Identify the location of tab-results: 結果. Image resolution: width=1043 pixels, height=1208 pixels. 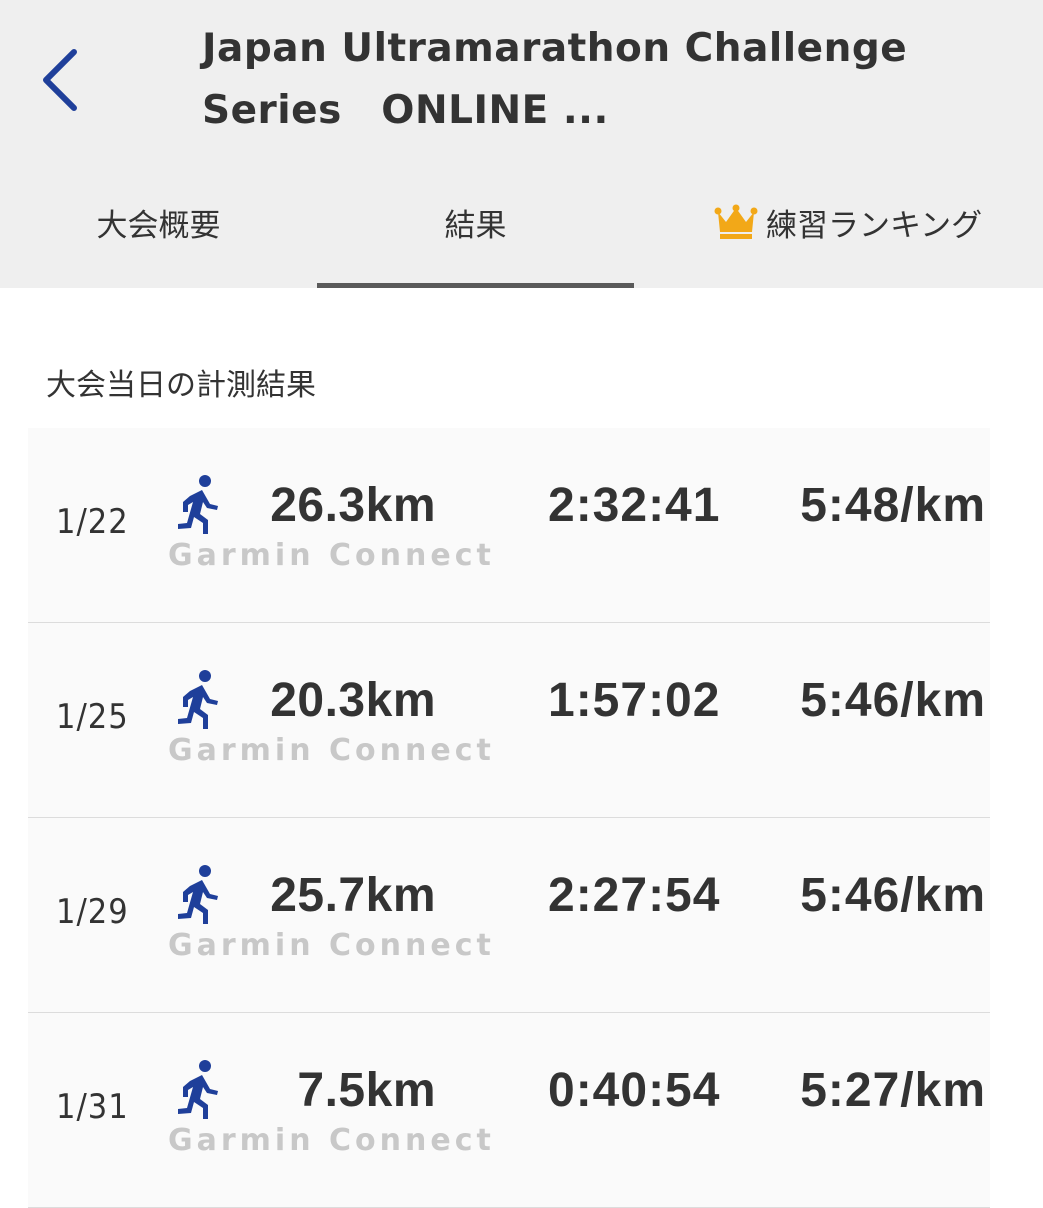
(475, 234).